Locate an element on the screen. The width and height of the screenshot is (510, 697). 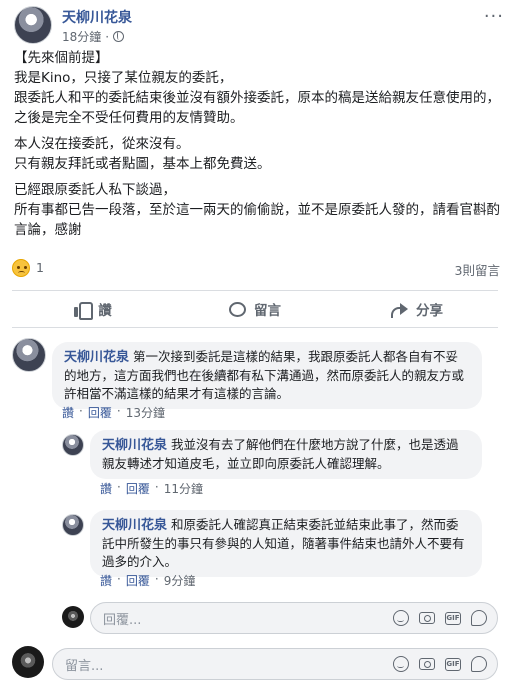
comment-actions: 讚 · 回覆 · 9分鐘 is located at coordinates (148, 580).